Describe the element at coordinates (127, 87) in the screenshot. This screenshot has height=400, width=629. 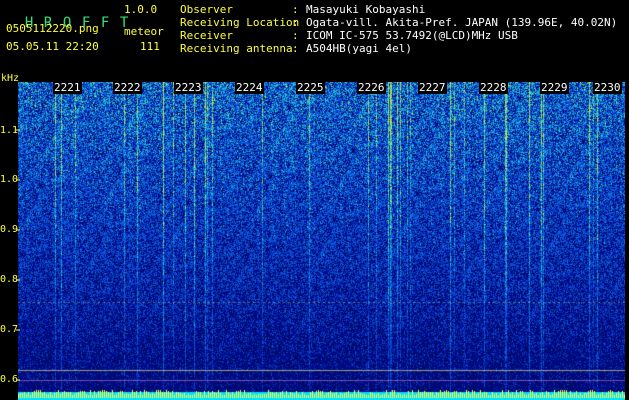
I see `x-tick-label: 2222` at that location.